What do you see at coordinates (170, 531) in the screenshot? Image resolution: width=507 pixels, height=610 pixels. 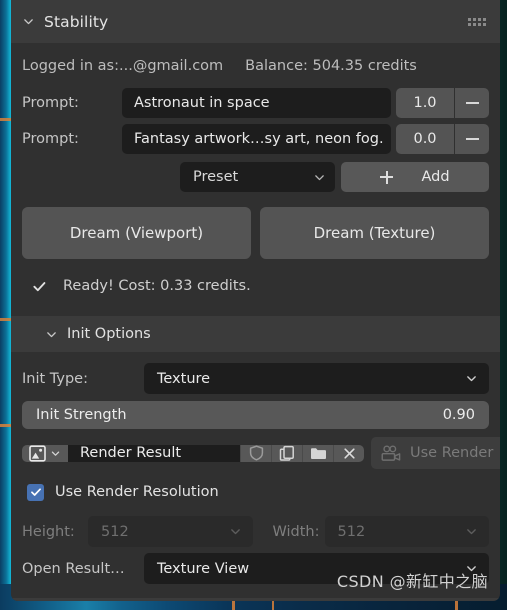 I see `height-dropdown: 512` at bounding box center [170, 531].